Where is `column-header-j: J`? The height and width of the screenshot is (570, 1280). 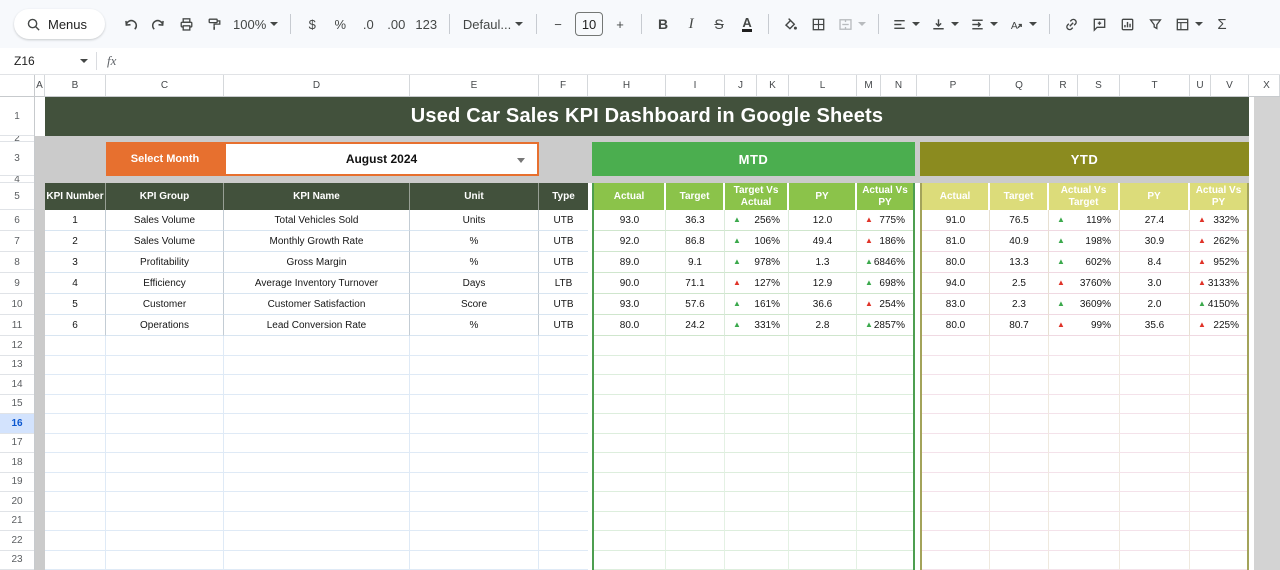
column-header-j: J is located at coordinates (741, 85).